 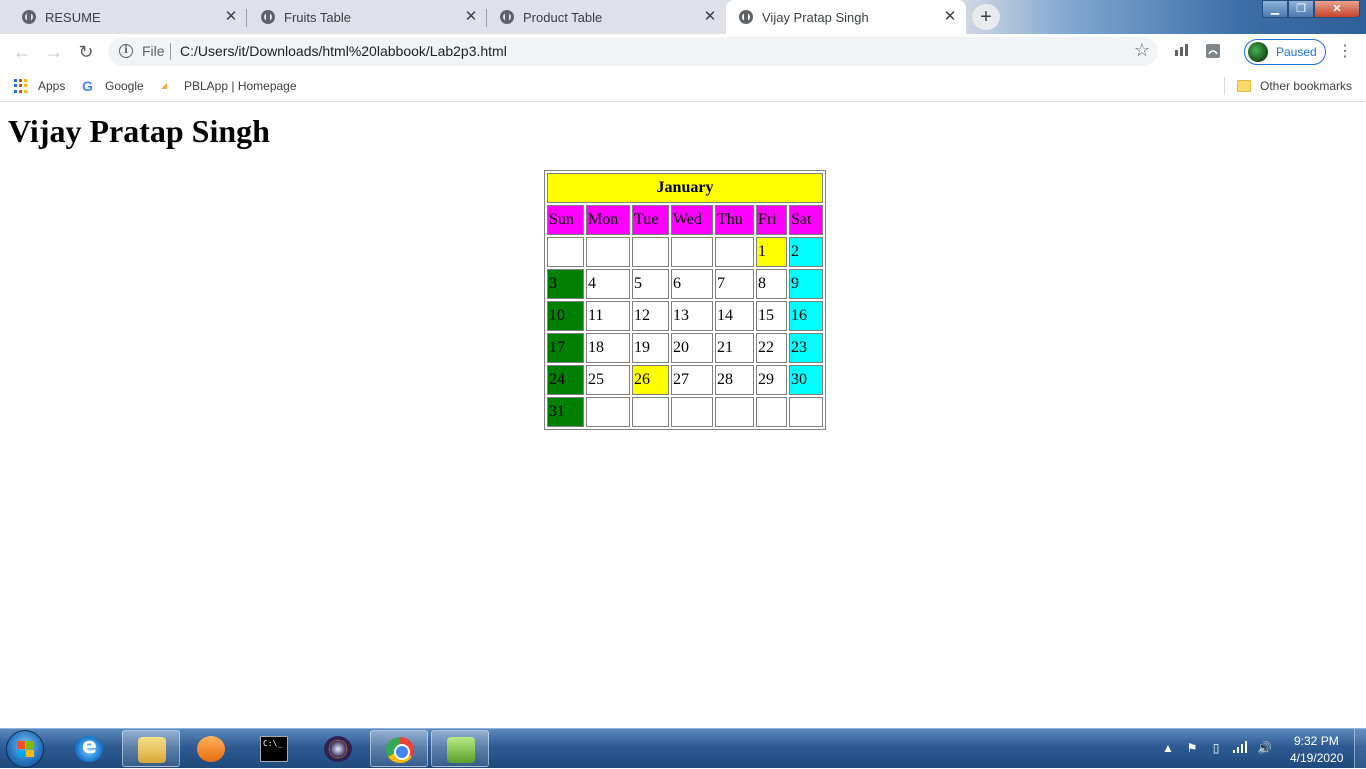 I want to click on profile-button: Paused, so click(x=1285, y=52).